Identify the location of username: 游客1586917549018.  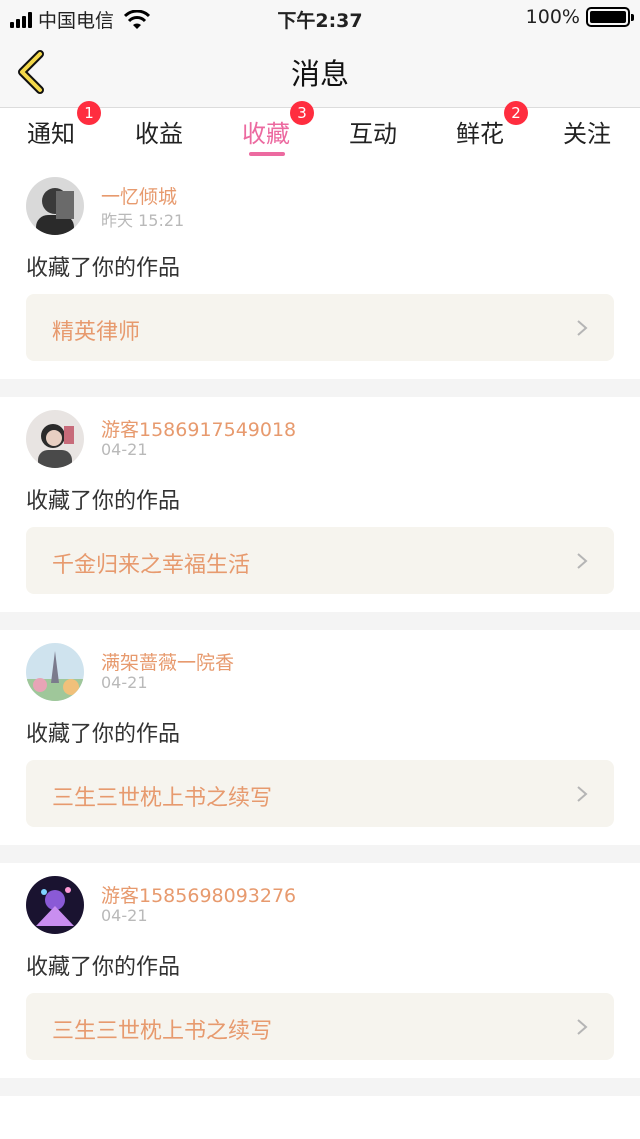
(198, 428).